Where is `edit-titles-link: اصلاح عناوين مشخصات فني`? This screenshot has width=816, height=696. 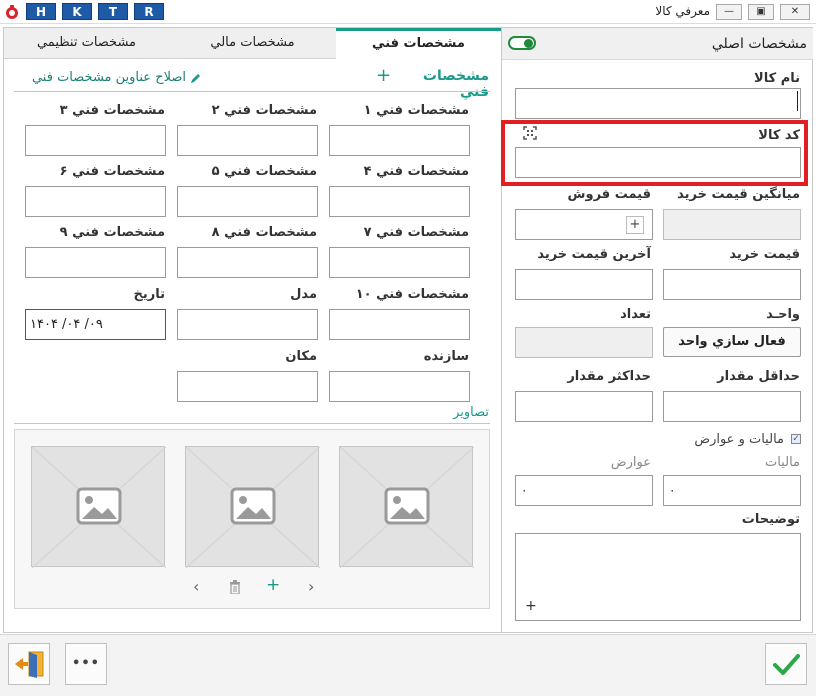 edit-titles-link: اصلاح عناوين مشخصات فني is located at coordinates (100, 77).